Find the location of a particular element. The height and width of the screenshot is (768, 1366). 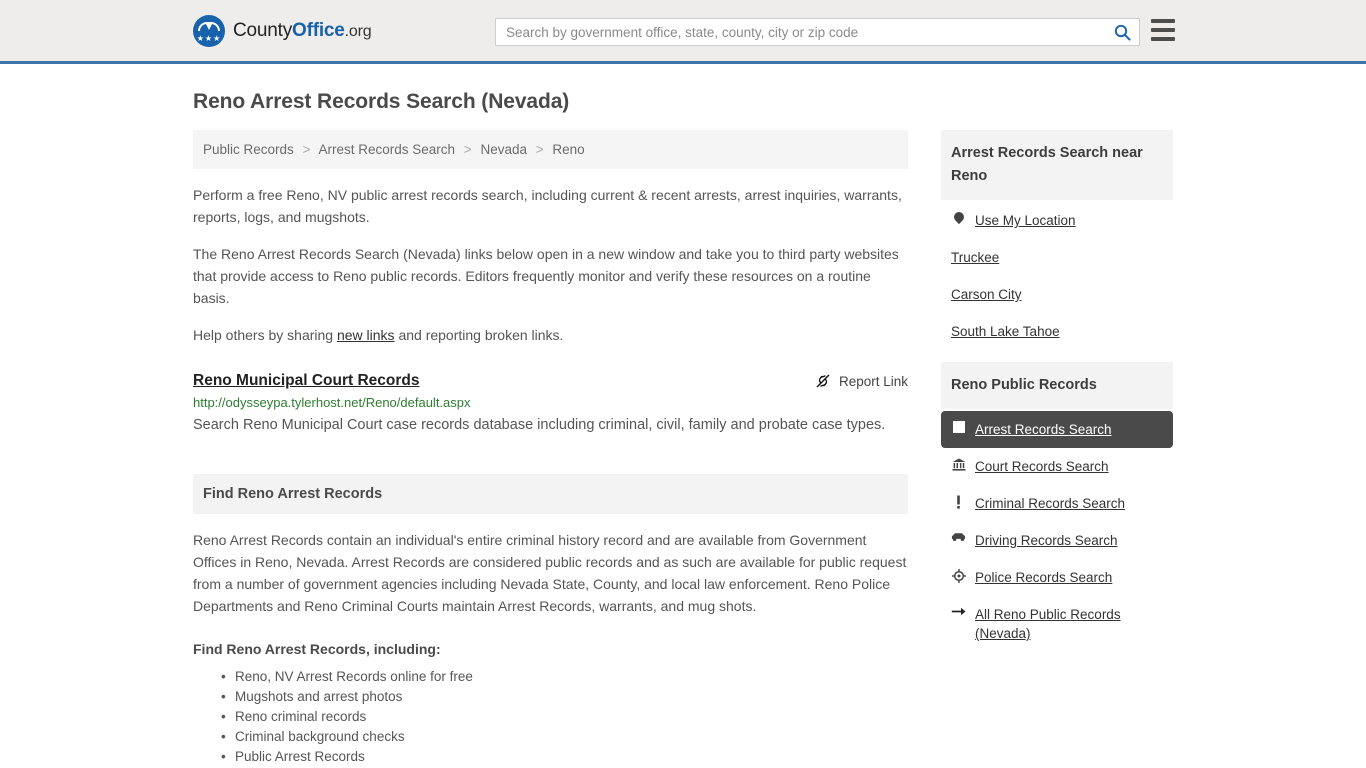

car-icon is located at coordinates (958, 536).